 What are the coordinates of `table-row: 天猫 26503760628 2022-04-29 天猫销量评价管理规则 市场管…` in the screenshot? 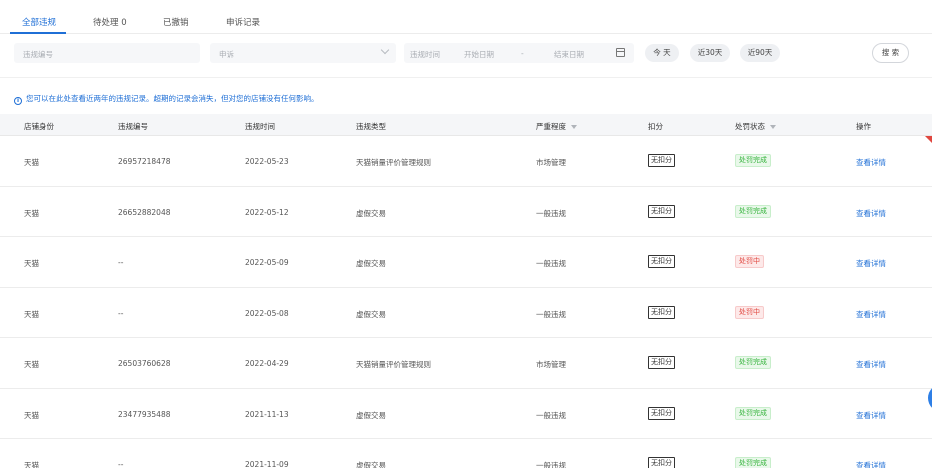 It's located at (466, 363).